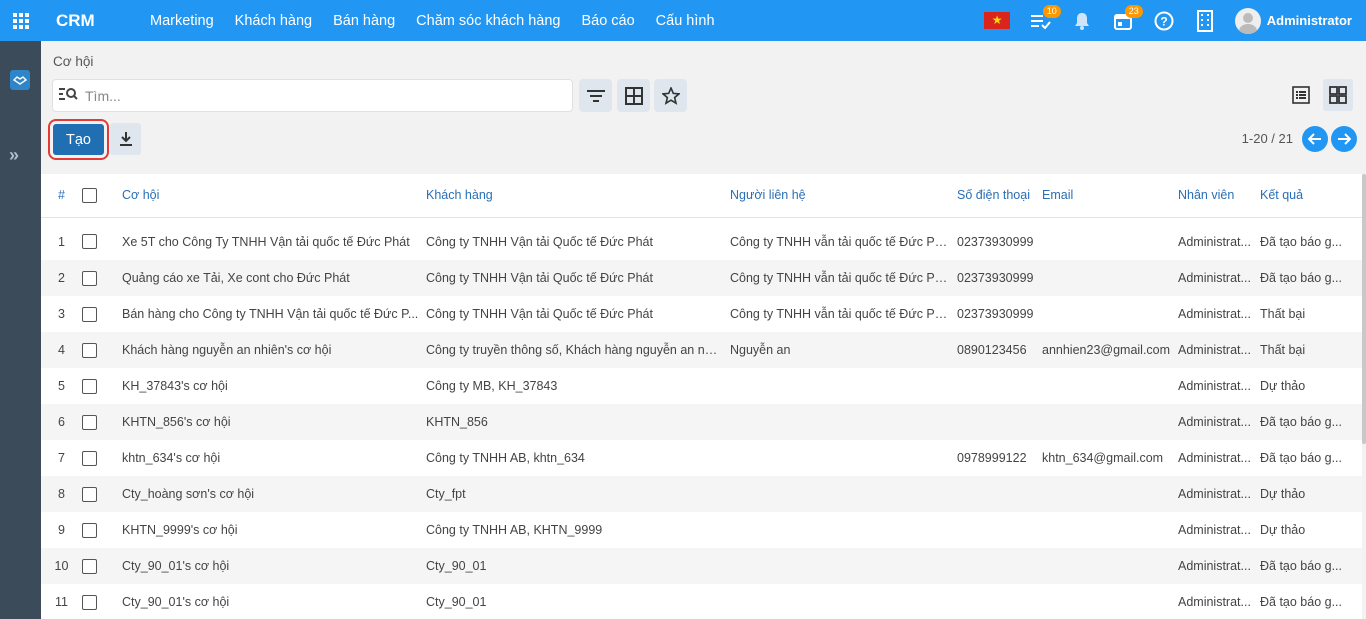 This screenshot has width=1366, height=619. What do you see at coordinates (1133, 11) in the screenshot?
I see `calendar-badge: 23` at bounding box center [1133, 11].